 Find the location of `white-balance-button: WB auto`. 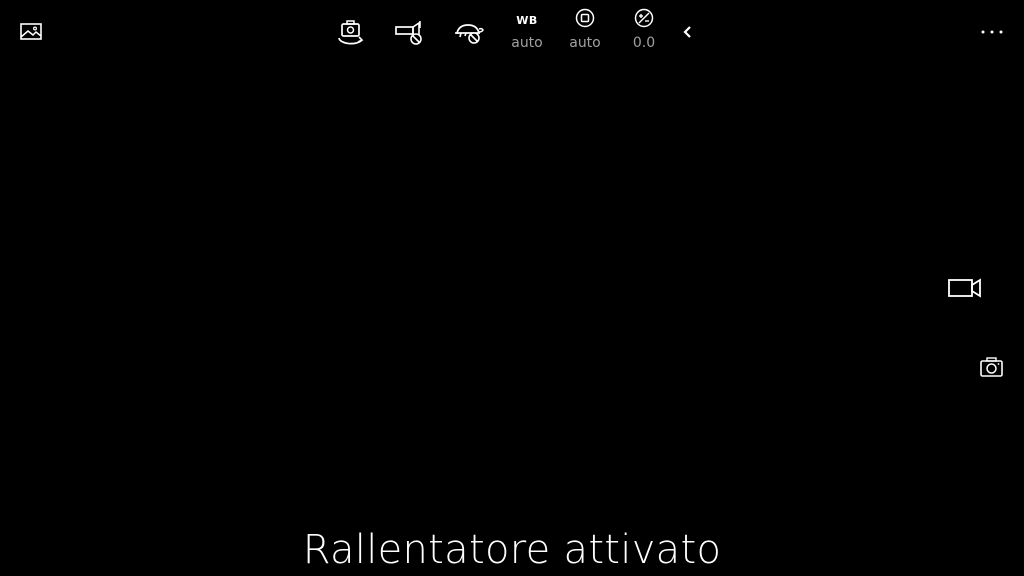

white-balance-button: WB auto is located at coordinates (527, 32).